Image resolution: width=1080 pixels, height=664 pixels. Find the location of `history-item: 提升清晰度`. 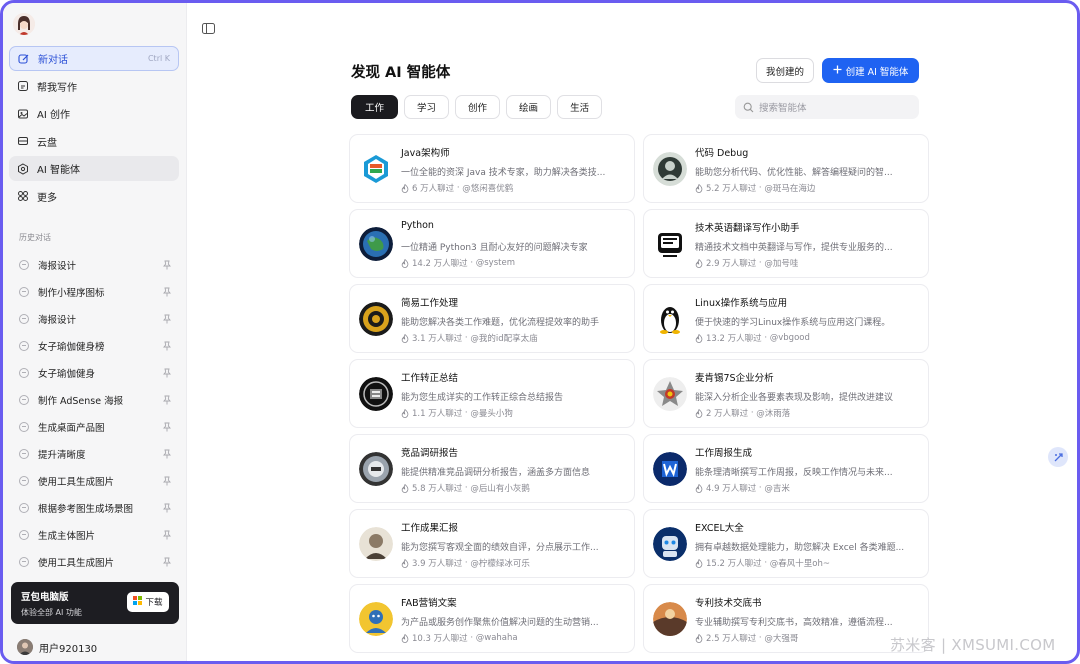

history-item: 提升清晰度 is located at coordinates (95, 453).